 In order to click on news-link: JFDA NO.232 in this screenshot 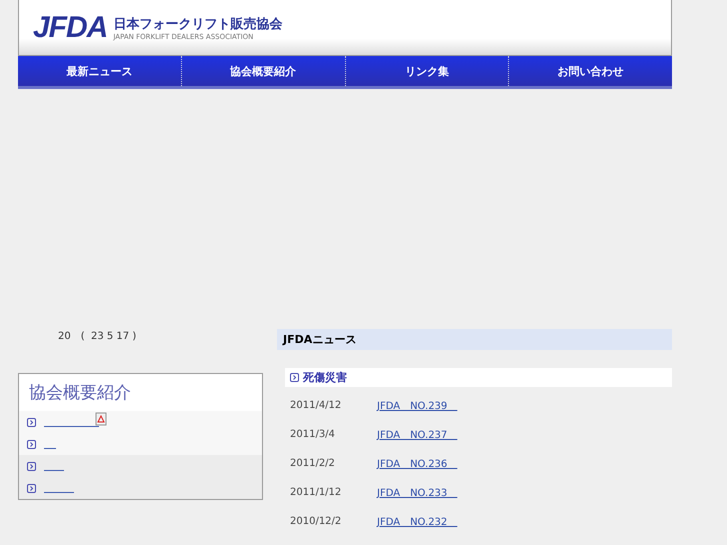, I will do `click(417, 521)`.